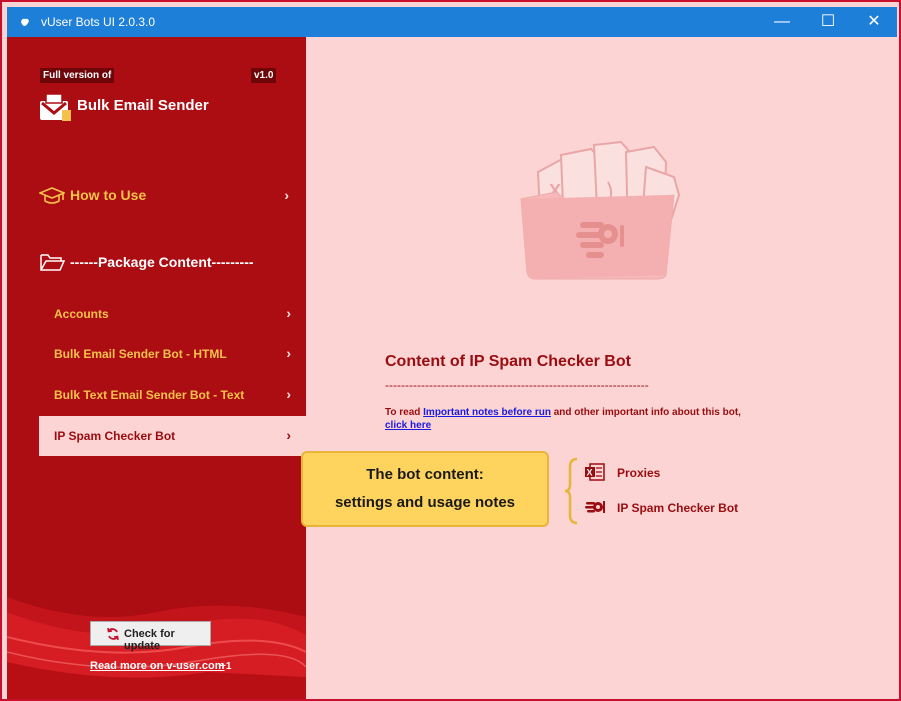  Describe the element at coordinates (590, 473) in the screenshot. I see `svg-text: X` at that location.